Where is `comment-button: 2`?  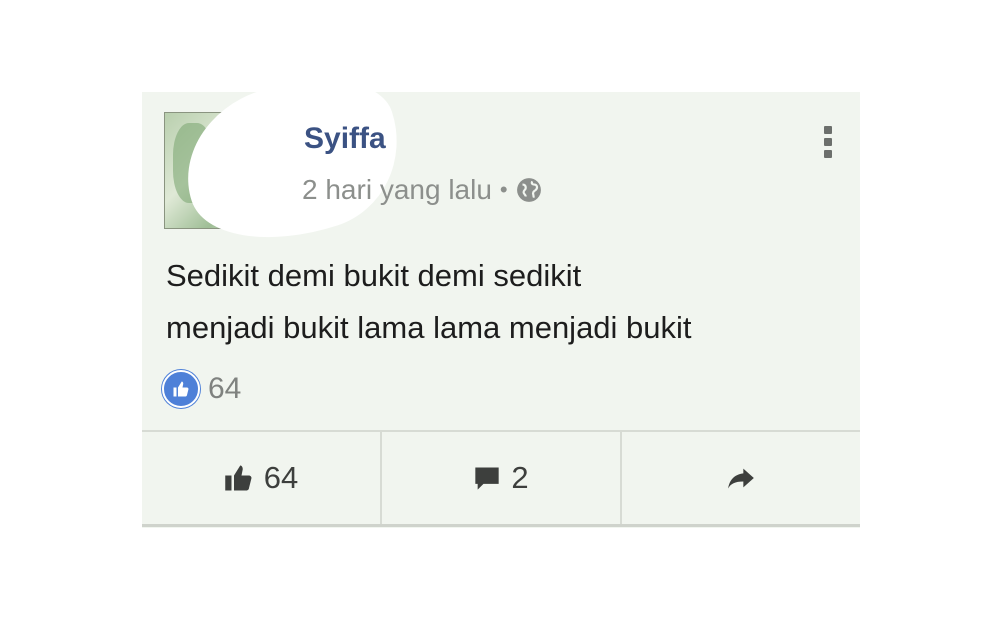 comment-button: 2 is located at coordinates (502, 478).